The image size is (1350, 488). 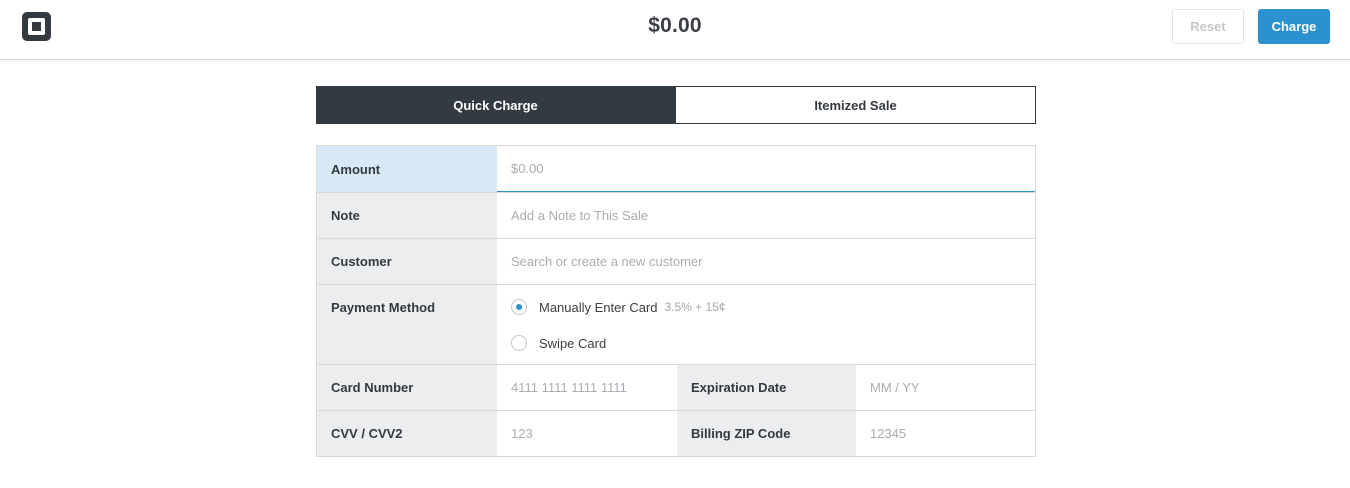 I want to click on note-field-wrapper, so click(x=766, y=215).